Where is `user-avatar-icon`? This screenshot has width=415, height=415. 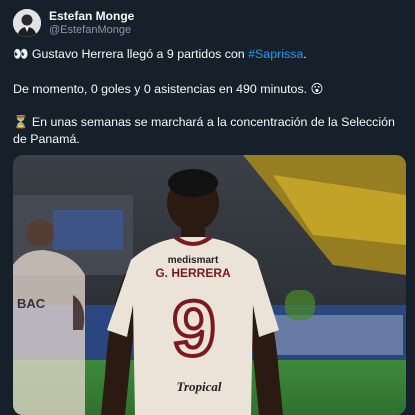
user-avatar-icon is located at coordinates (27, 23).